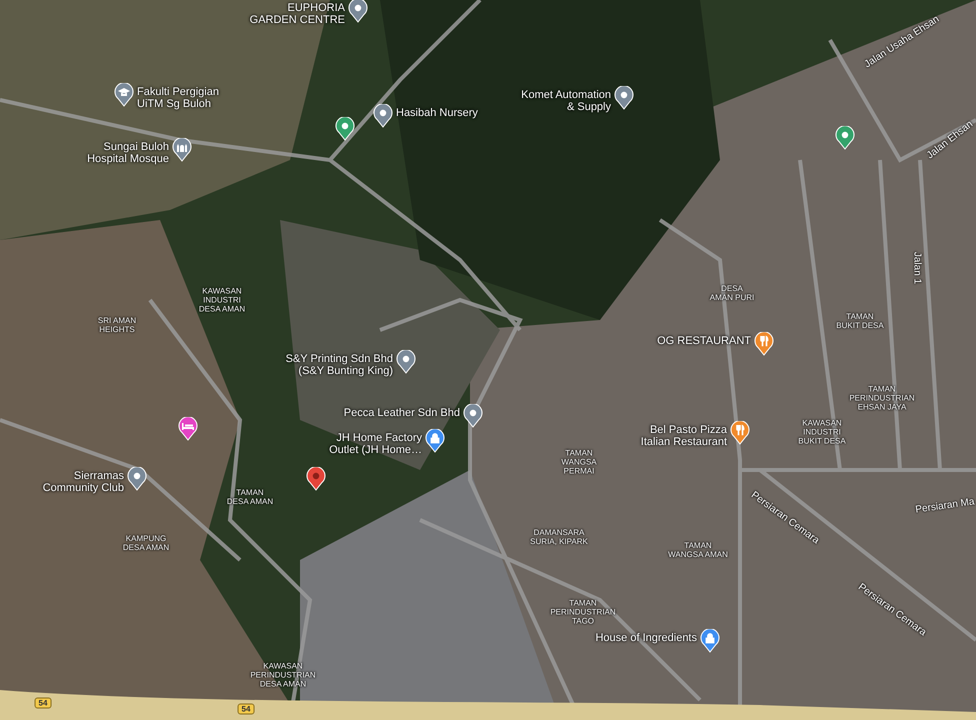  I want to click on place-label: Fakulti Pergigian UiTM Sg Buloh, so click(178, 98).